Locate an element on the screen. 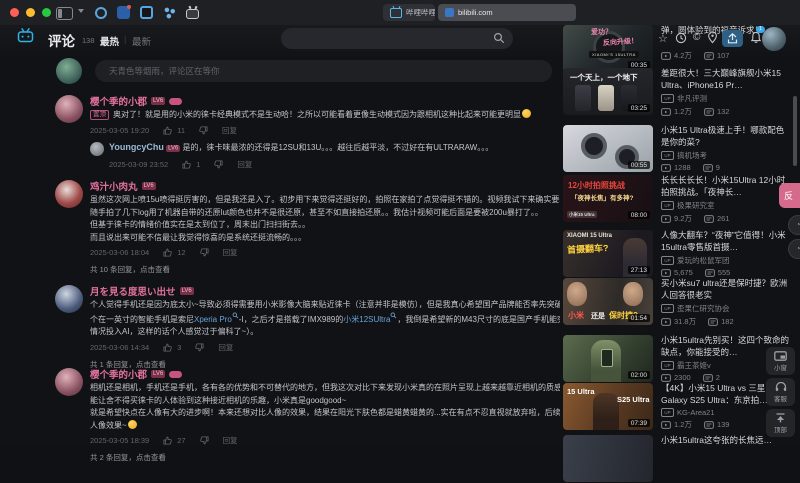 Image resolution: width=800 pixels, height=483 pixels. view-more-replies: 共 2 条回复，点击查看 is located at coordinates (322, 457).